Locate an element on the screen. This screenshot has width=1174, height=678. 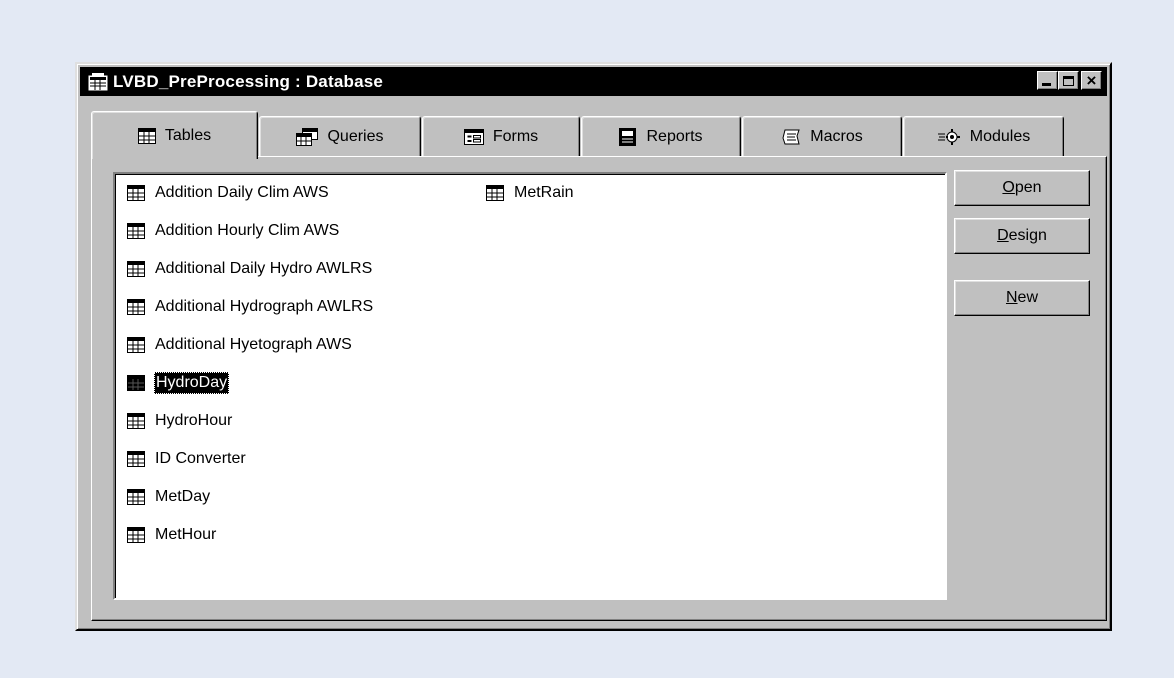
close-button: × is located at coordinates (1091, 80).